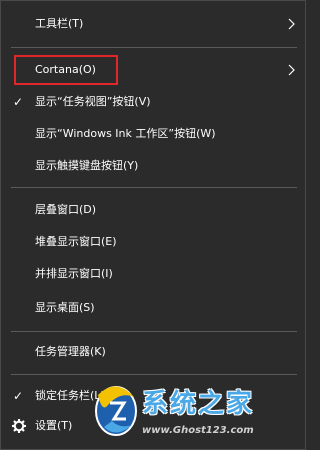 The height and width of the screenshot is (450, 320). I want to click on watermark: 系统之家 www.Ghost123.com, so click(198, 407).